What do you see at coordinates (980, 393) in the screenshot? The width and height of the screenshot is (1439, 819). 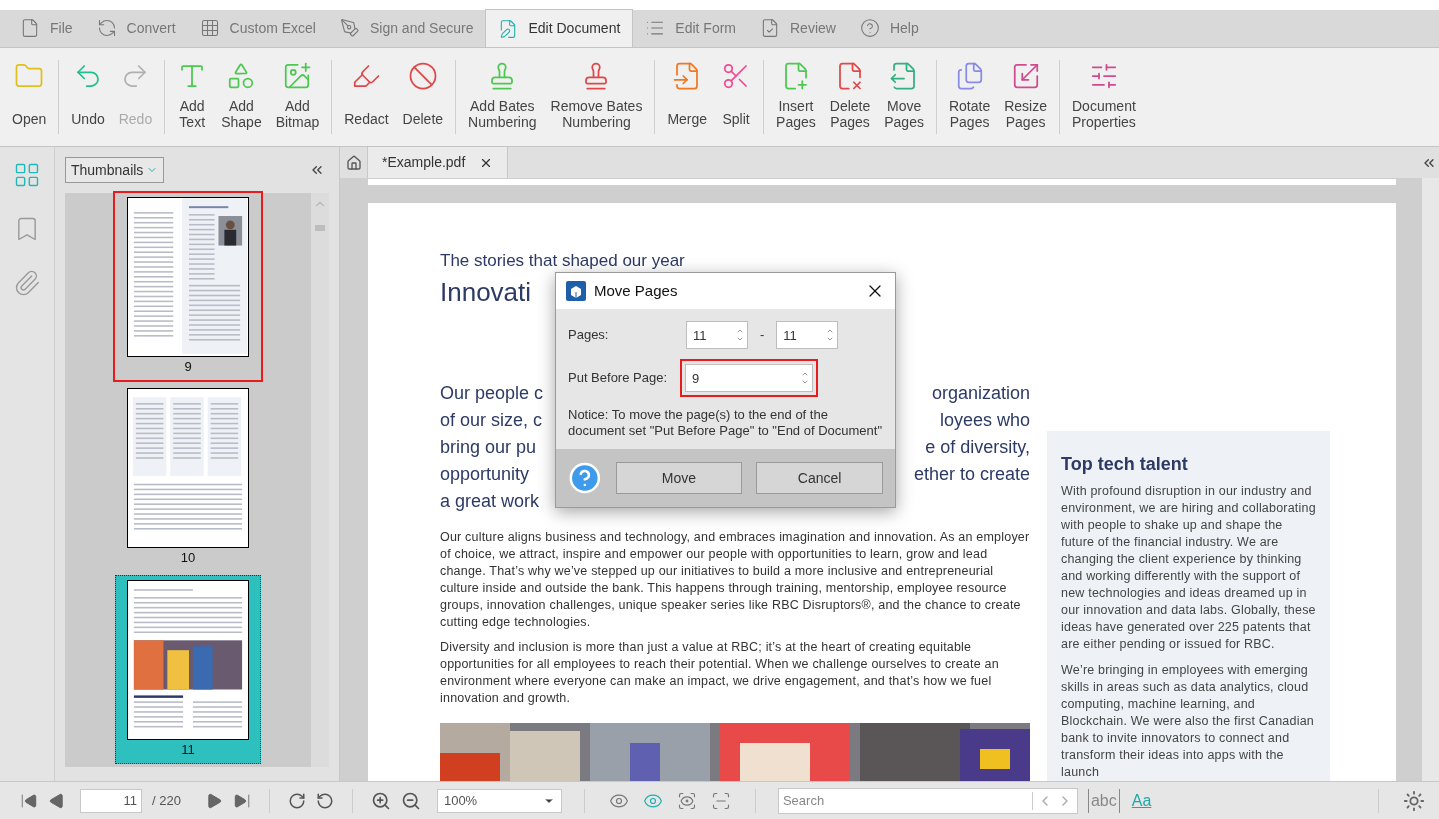 I see `intro-text: organization` at bounding box center [980, 393].